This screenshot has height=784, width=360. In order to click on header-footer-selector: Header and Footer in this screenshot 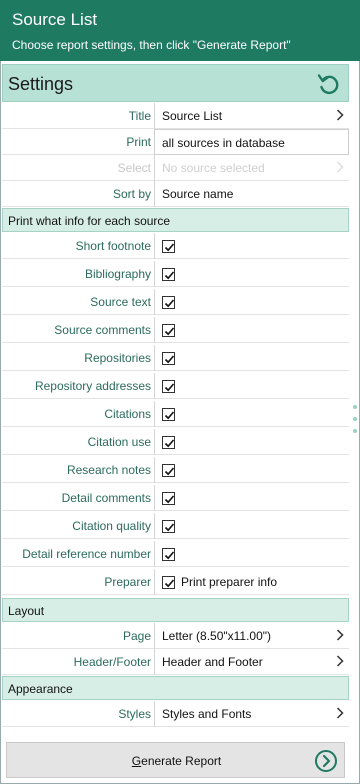, I will do `click(251, 662)`.